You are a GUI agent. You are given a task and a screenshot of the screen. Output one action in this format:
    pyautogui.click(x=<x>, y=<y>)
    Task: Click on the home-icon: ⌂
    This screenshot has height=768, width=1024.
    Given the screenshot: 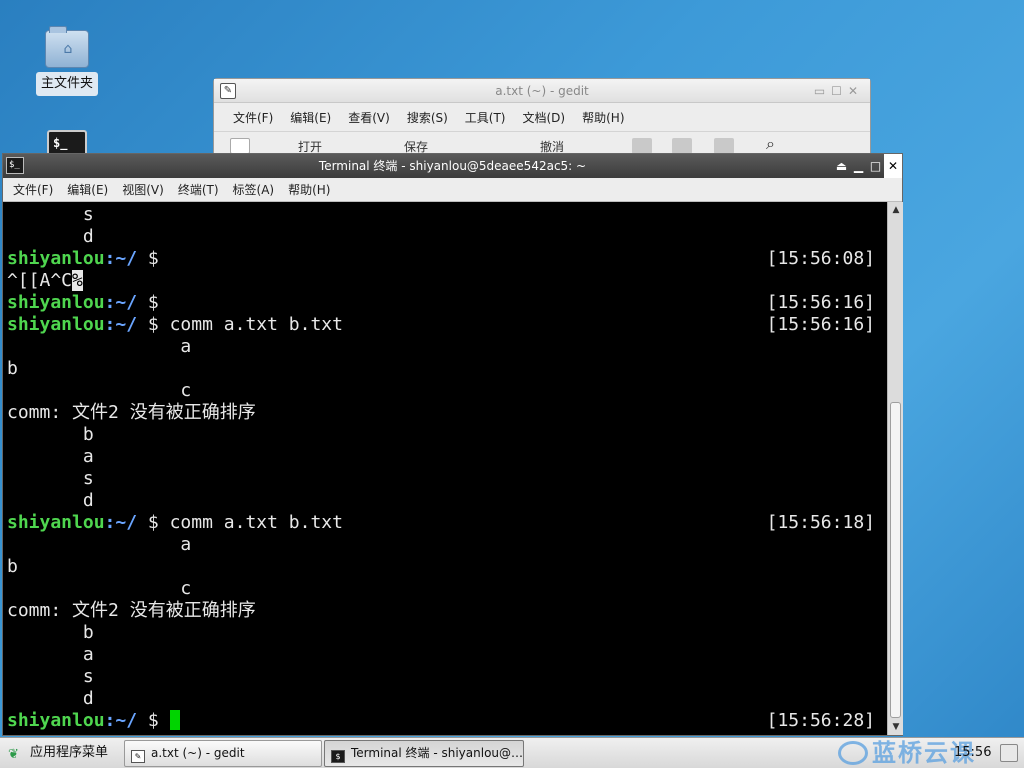 What is the action you would take?
    pyautogui.click(x=68, y=49)
    